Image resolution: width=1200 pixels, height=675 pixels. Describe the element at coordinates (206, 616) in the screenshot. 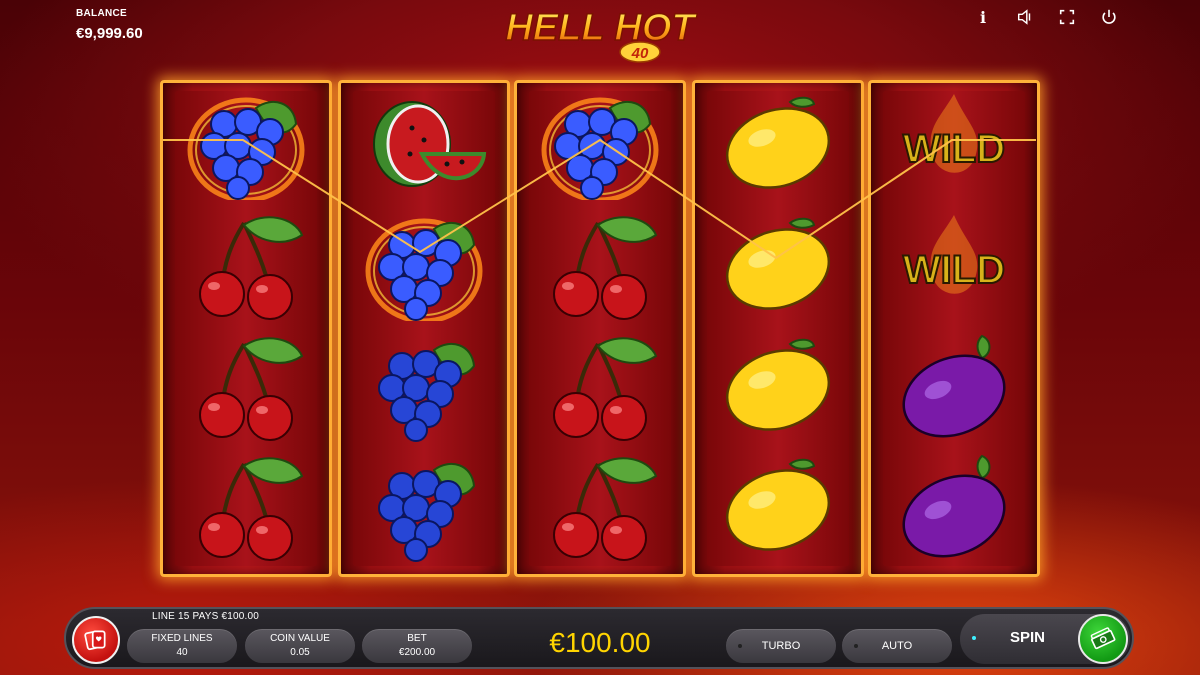

I see `line-pays-text: LINE 15 PAYS €100.00` at that location.